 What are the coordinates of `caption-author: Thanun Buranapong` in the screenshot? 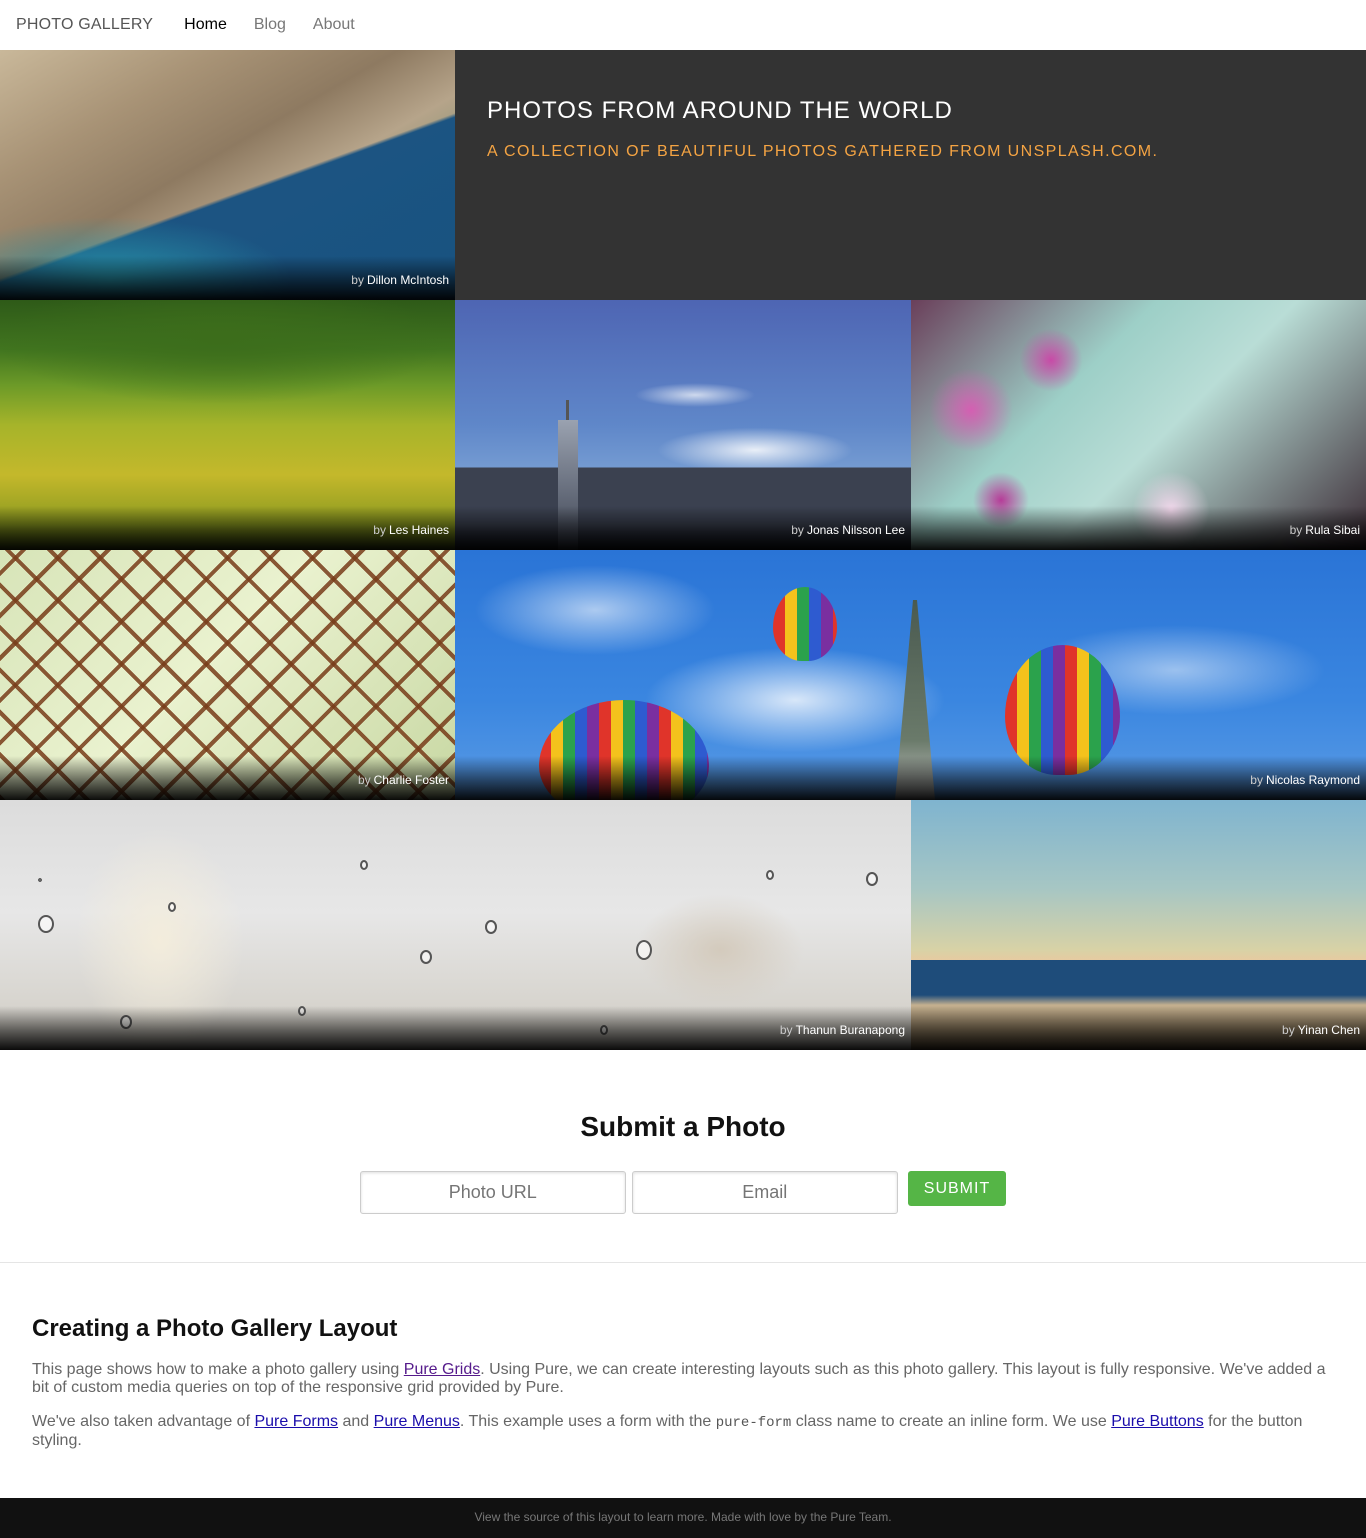 It's located at (850, 1030).